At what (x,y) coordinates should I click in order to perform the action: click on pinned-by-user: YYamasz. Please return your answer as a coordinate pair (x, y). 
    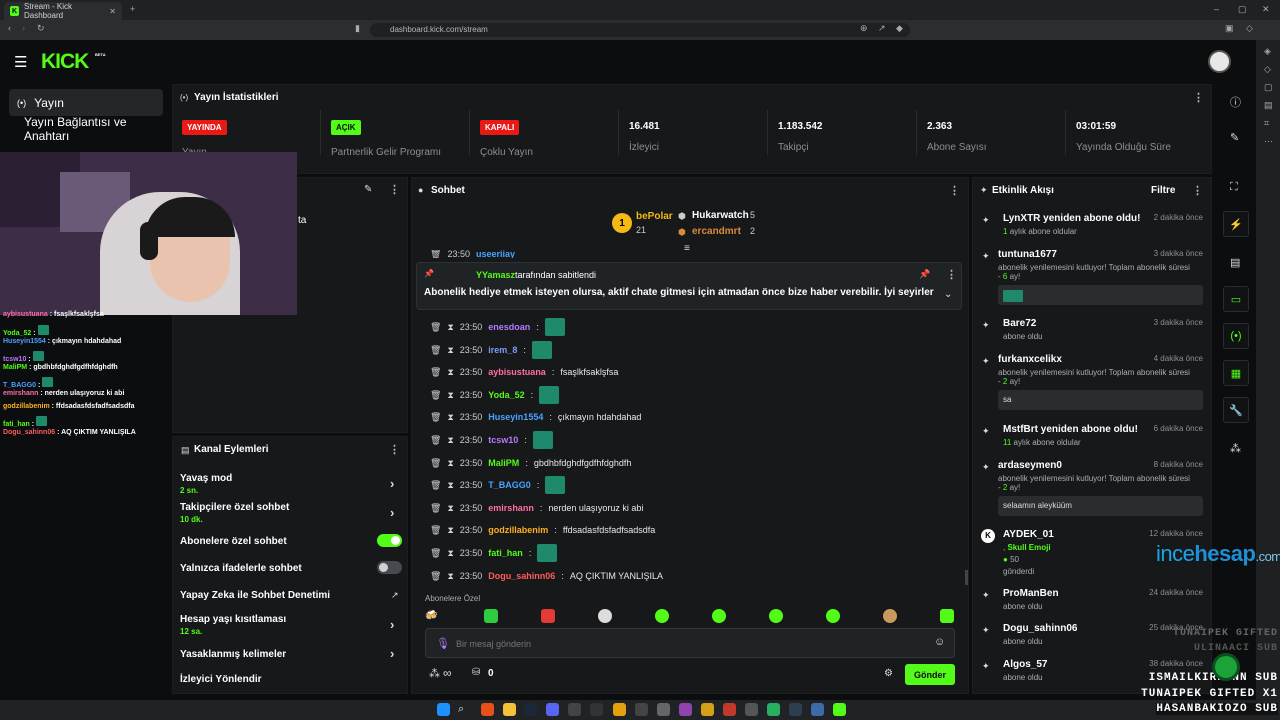
    Looking at the image, I should click on (495, 275).